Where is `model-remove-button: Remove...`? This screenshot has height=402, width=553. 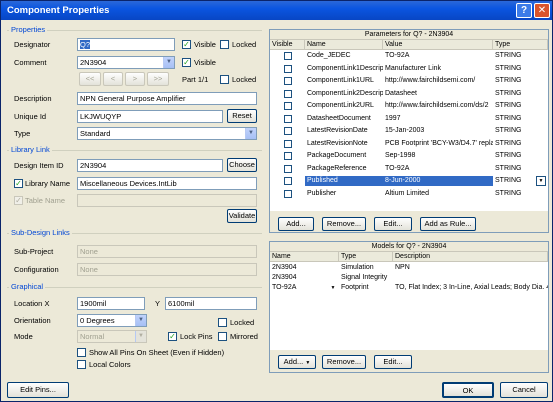
model-remove-button: Remove... is located at coordinates (344, 362).